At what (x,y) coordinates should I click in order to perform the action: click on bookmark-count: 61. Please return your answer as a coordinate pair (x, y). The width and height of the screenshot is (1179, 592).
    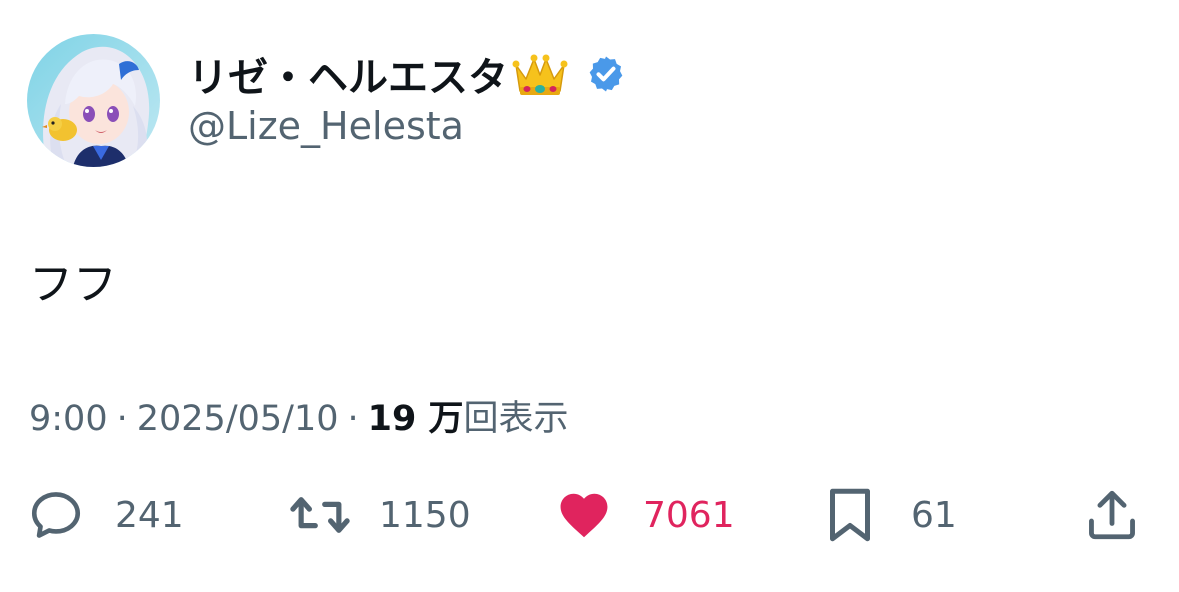
    Looking at the image, I should click on (934, 515).